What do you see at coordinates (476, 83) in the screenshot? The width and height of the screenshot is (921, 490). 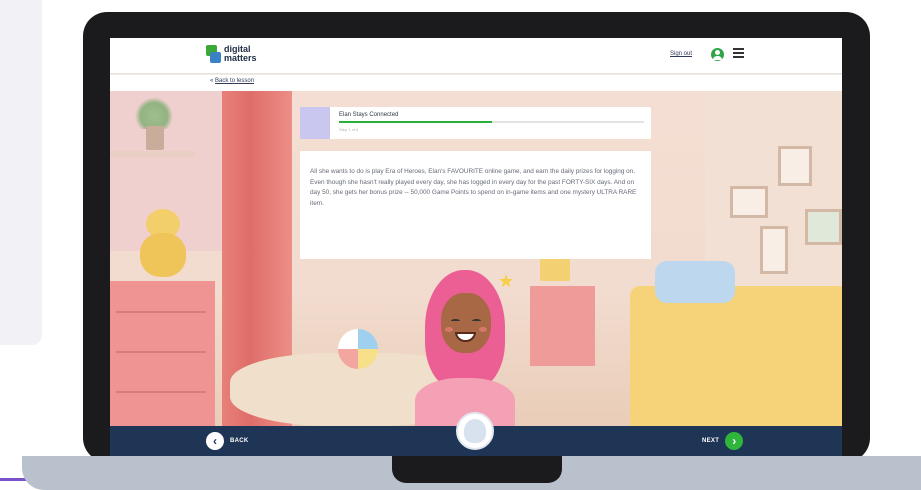 I see `breadcrumb-bar: « Back to lesson` at bounding box center [476, 83].